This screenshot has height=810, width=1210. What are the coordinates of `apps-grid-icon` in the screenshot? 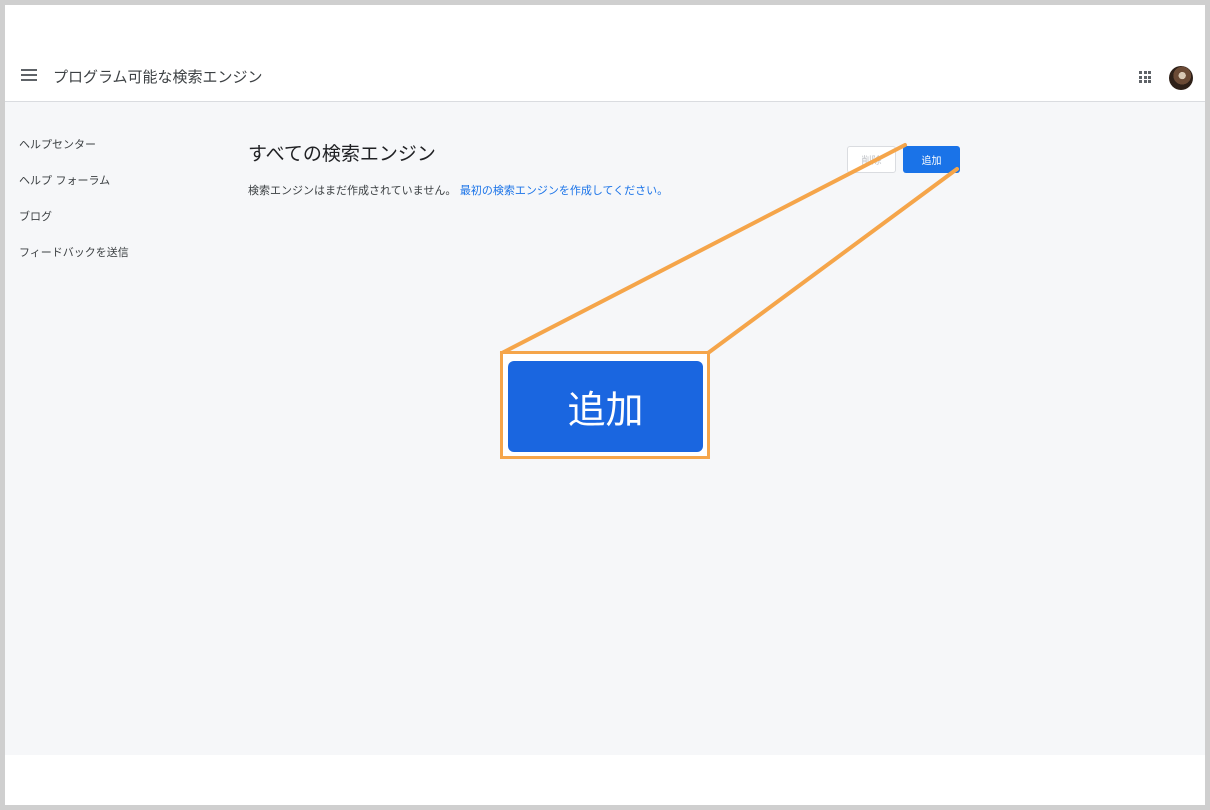 It's located at (1145, 77).